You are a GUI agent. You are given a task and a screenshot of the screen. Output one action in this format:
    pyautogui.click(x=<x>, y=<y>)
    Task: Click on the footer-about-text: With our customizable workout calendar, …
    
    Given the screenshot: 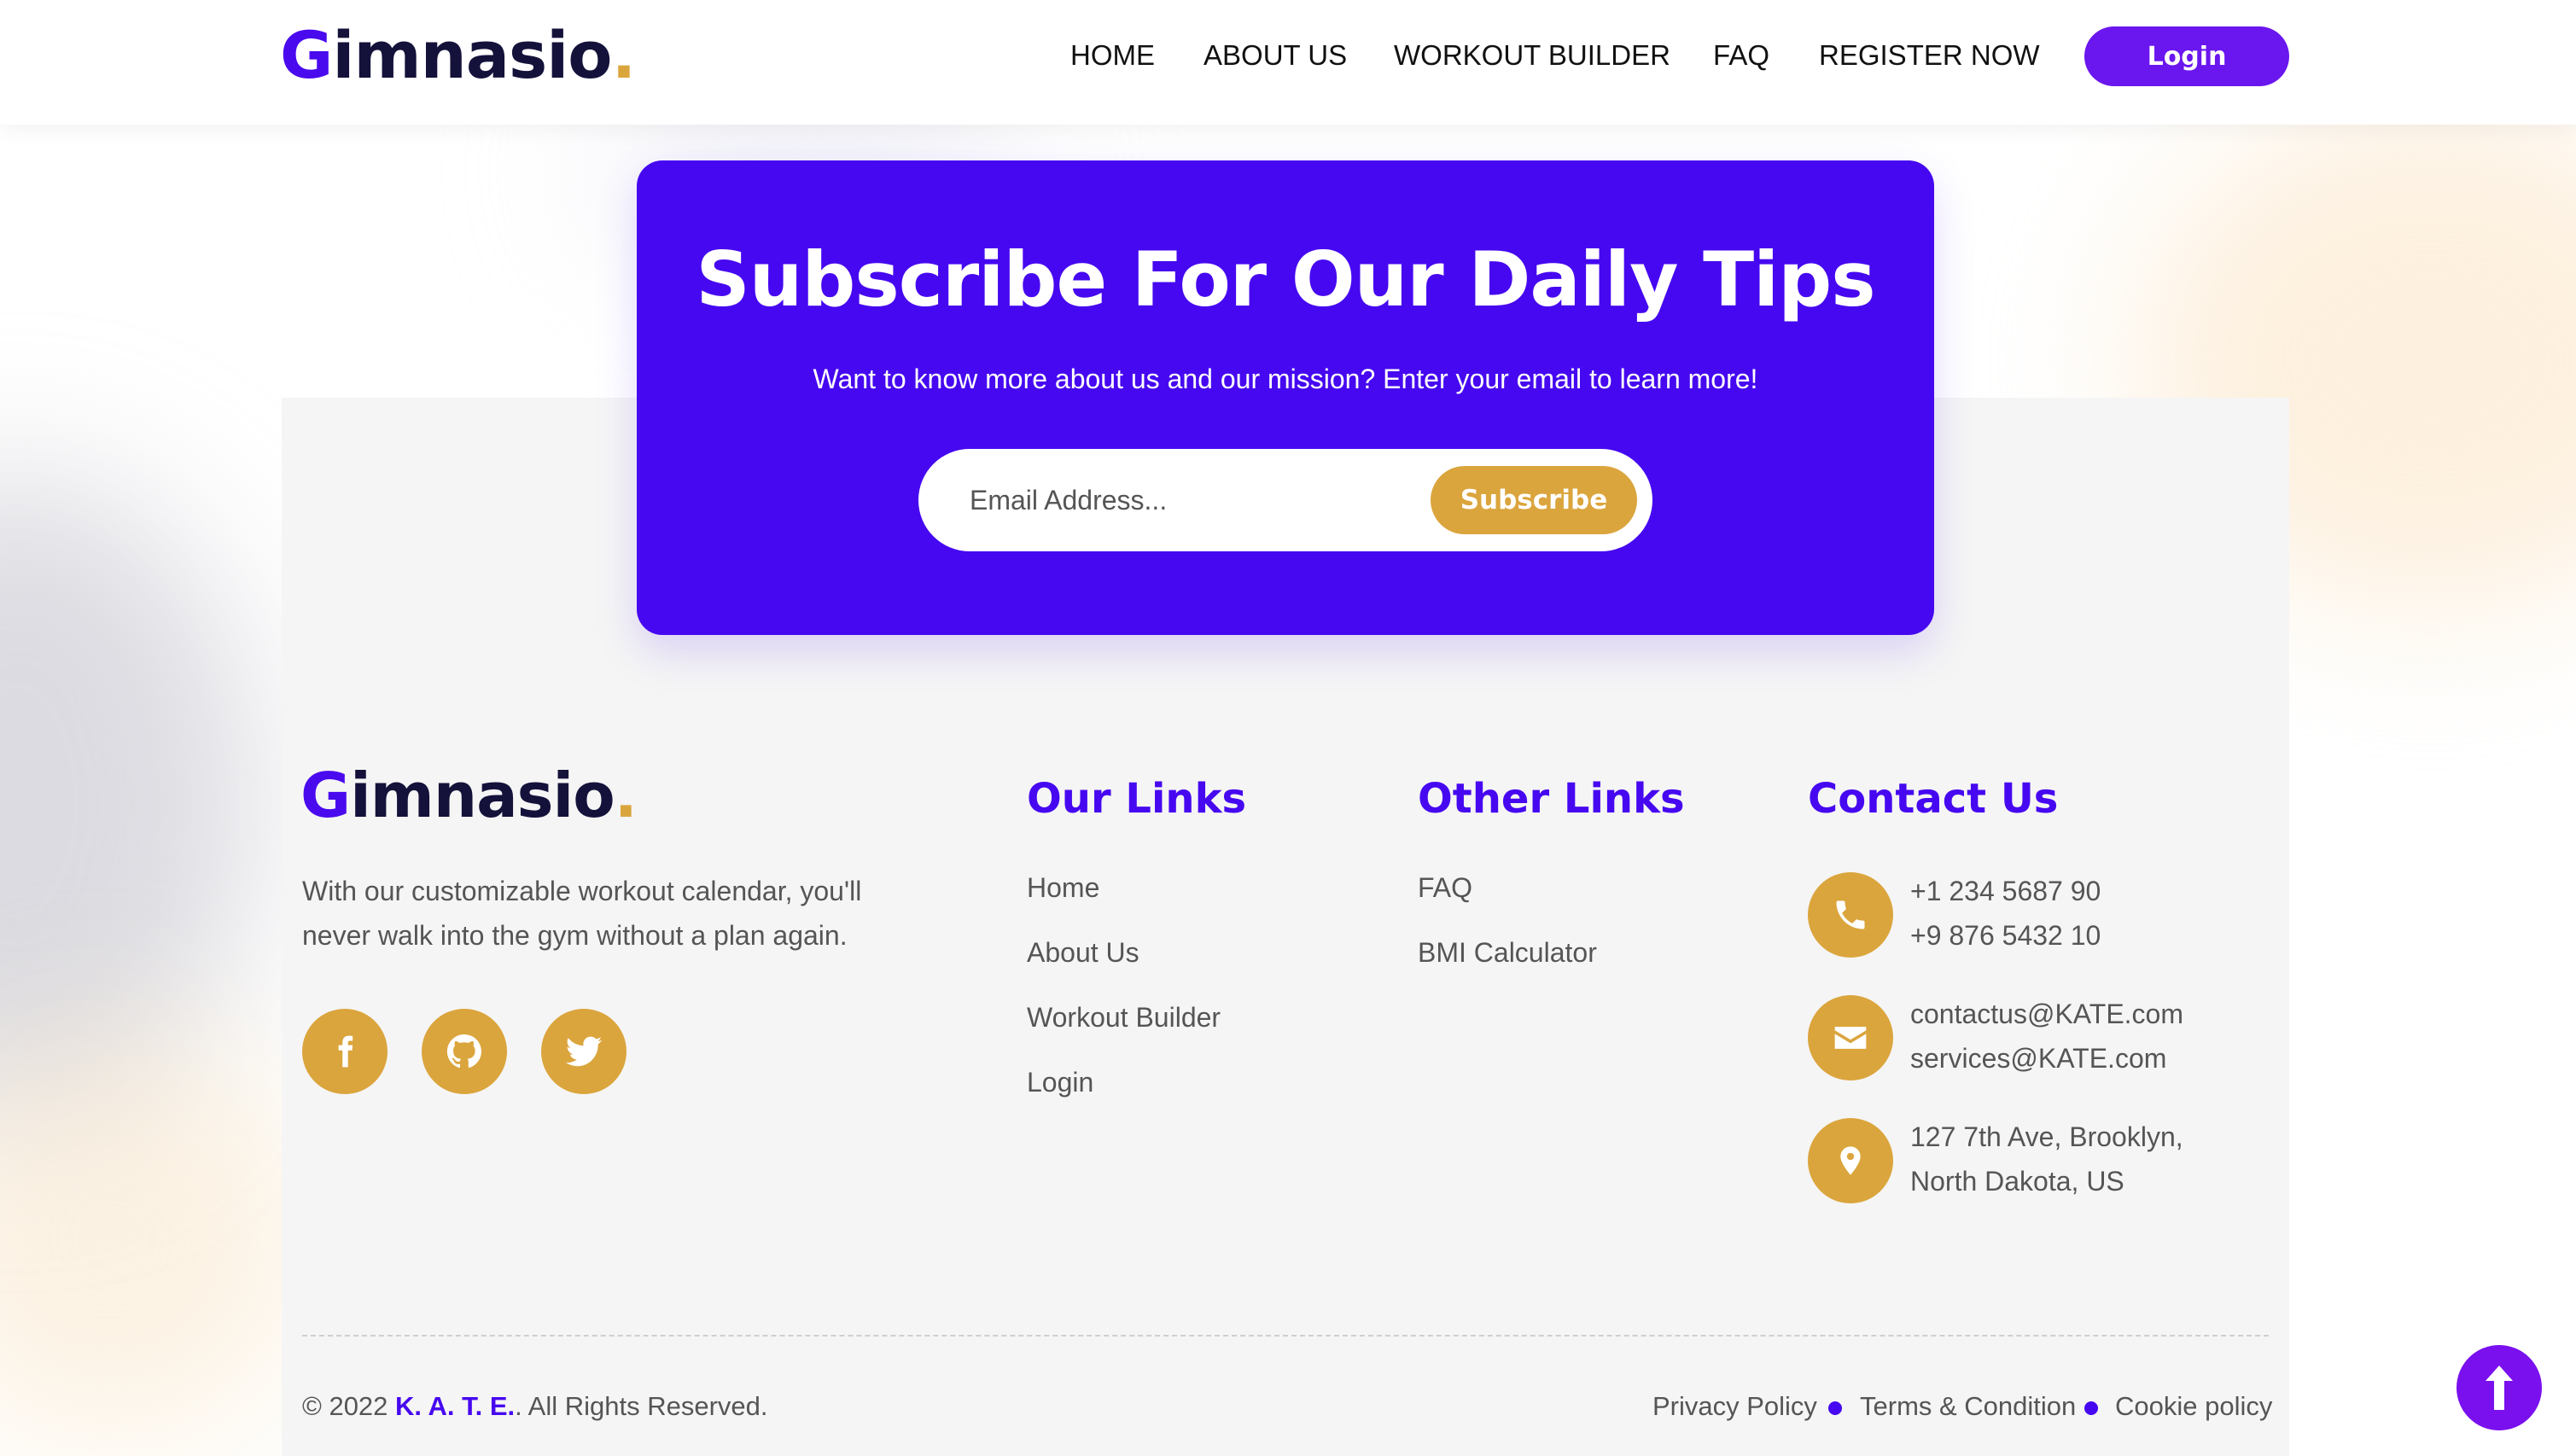 What is the action you would take?
    pyautogui.click(x=582, y=914)
    